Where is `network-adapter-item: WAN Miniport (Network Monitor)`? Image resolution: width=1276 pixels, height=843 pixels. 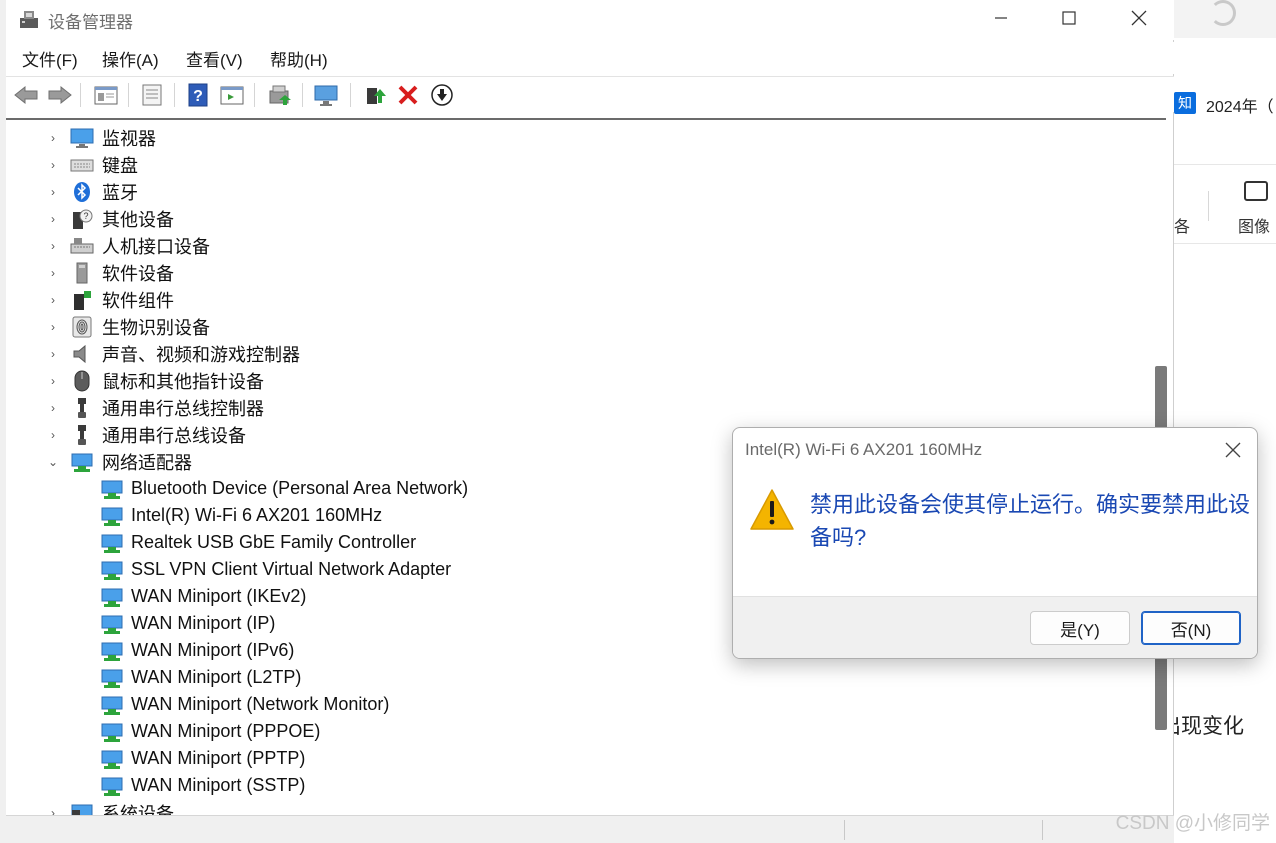
network-adapter-item: WAN Miniport (Network Monitor) is located at coordinates (576, 704).